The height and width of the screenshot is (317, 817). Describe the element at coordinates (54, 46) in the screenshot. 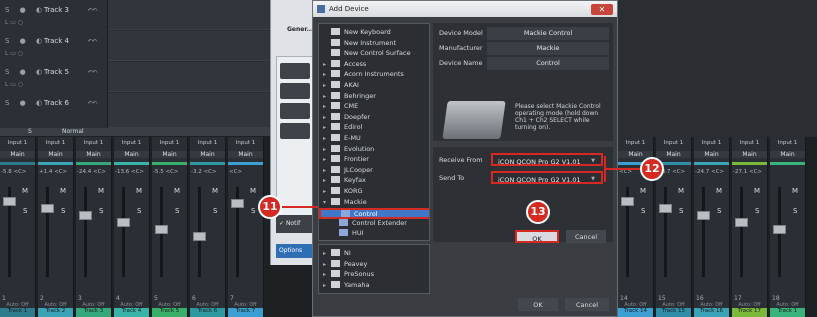

I see `track-header: S ● ◐ Track 4 ᨓ L ▭ ○` at that location.